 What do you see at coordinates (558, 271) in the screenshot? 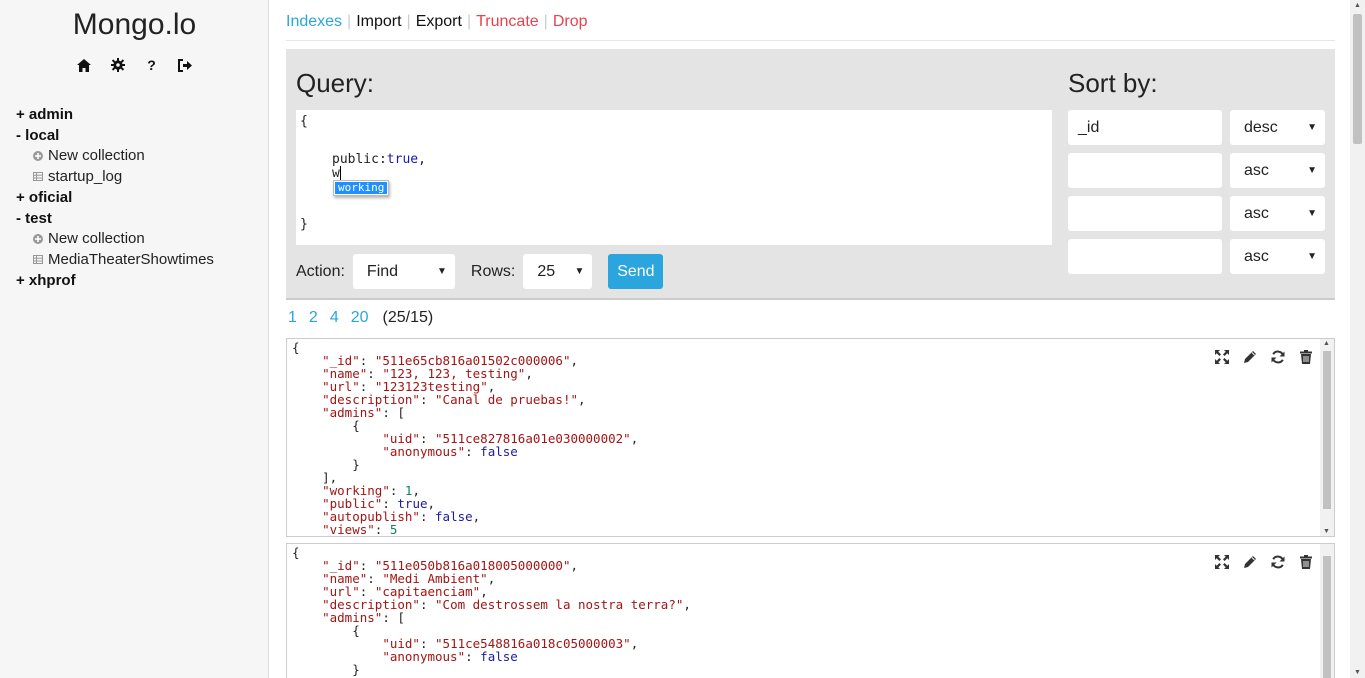
I see `rows-select: 25 ▼` at bounding box center [558, 271].